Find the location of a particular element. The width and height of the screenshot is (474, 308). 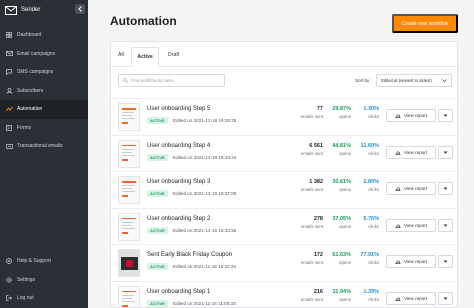

emails-sent-stat: 6 561 emails sent is located at coordinates (306, 149).